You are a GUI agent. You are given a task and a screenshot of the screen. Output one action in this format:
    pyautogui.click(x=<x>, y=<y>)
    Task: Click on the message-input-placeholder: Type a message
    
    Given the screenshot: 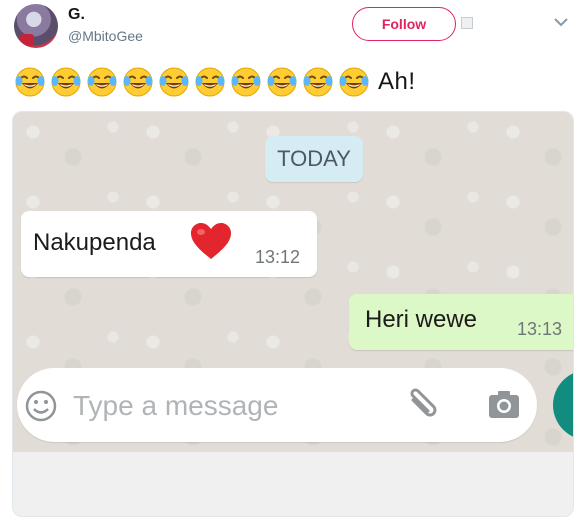 What is the action you would take?
    pyautogui.click(x=175, y=406)
    